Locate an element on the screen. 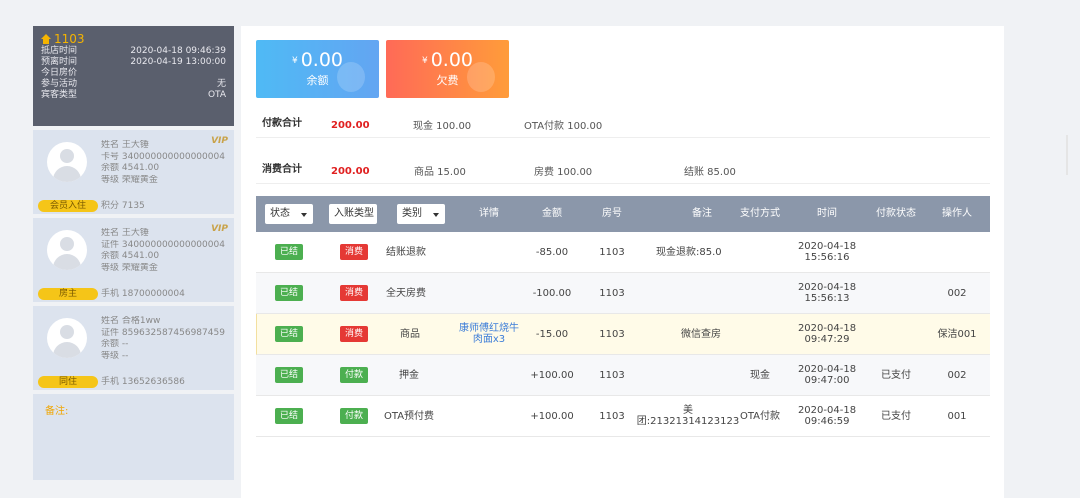  owed-card: ¥0.00 欠费 is located at coordinates (447, 69).